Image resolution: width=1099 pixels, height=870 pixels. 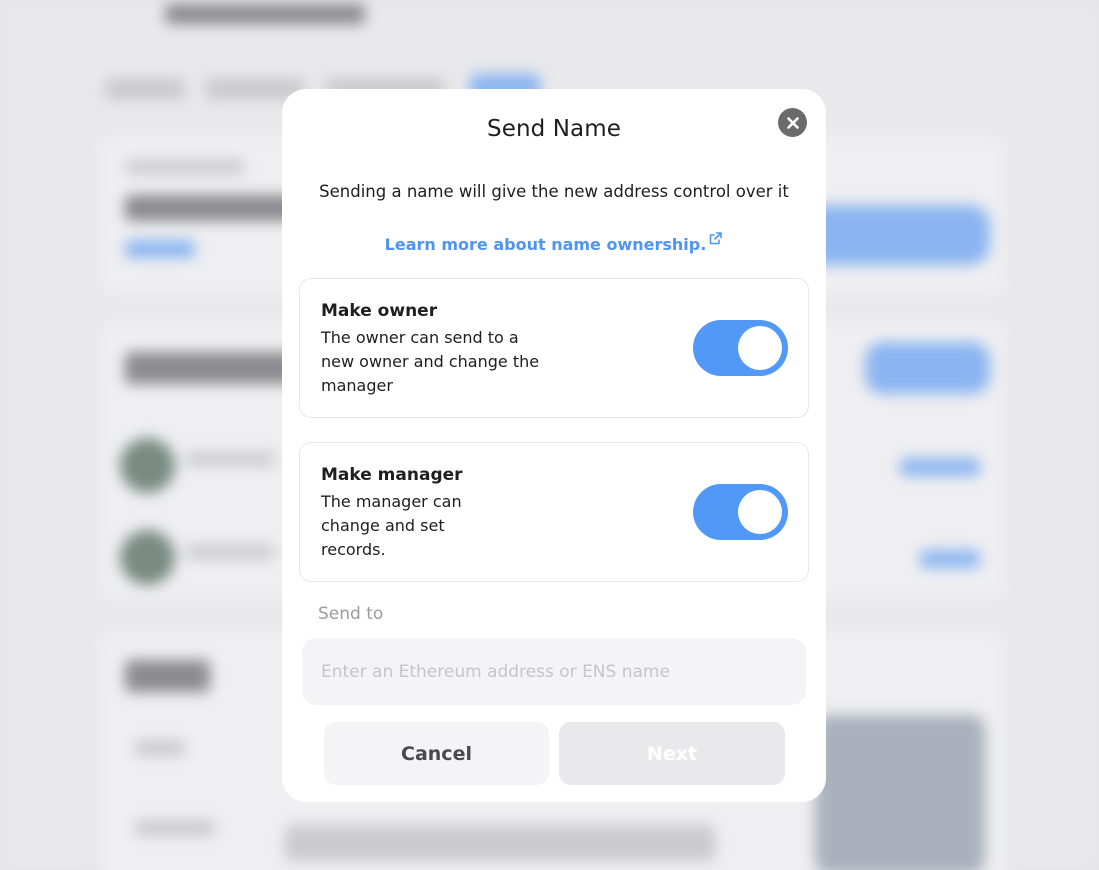 What do you see at coordinates (357, 385) in the screenshot?
I see `make-owner-desc-line: manager` at bounding box center [357, 385].